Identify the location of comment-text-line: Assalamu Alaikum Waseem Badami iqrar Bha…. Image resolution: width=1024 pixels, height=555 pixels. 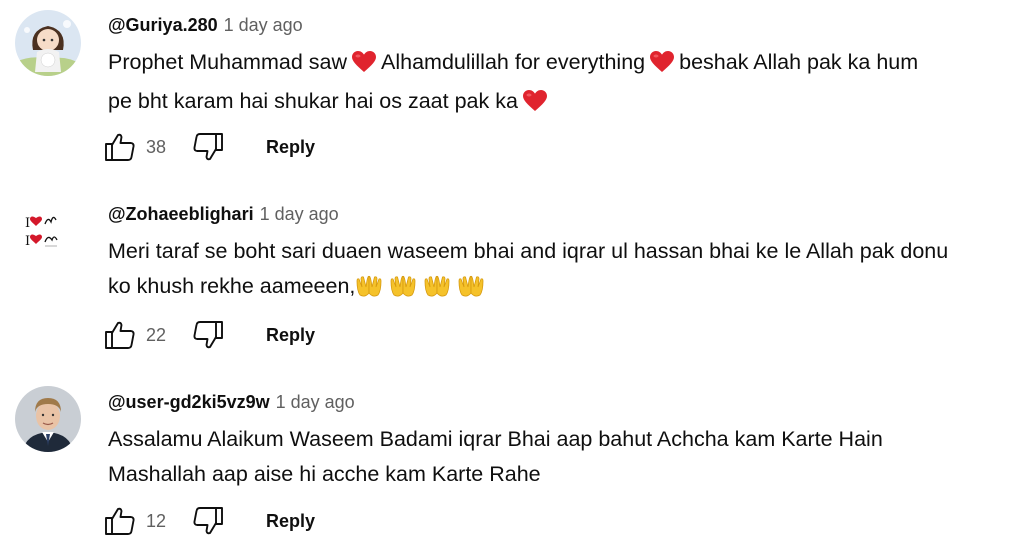
(495, 439).